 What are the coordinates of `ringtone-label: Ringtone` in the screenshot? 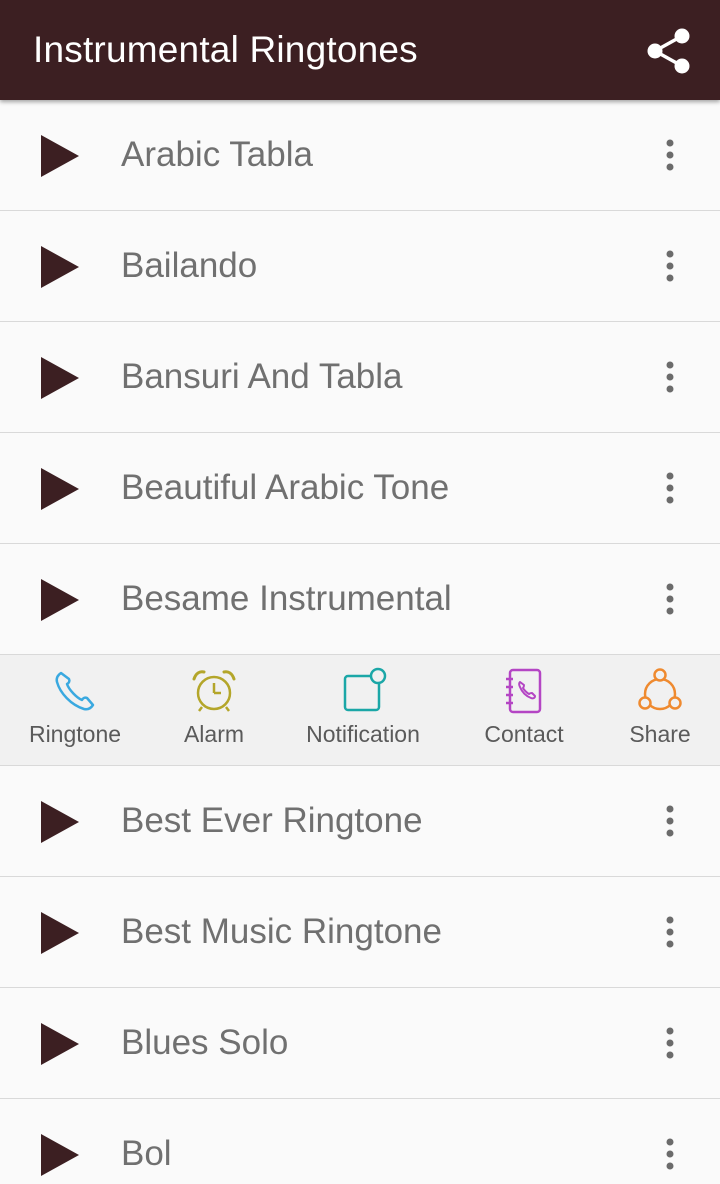 It's located at (75, 734).